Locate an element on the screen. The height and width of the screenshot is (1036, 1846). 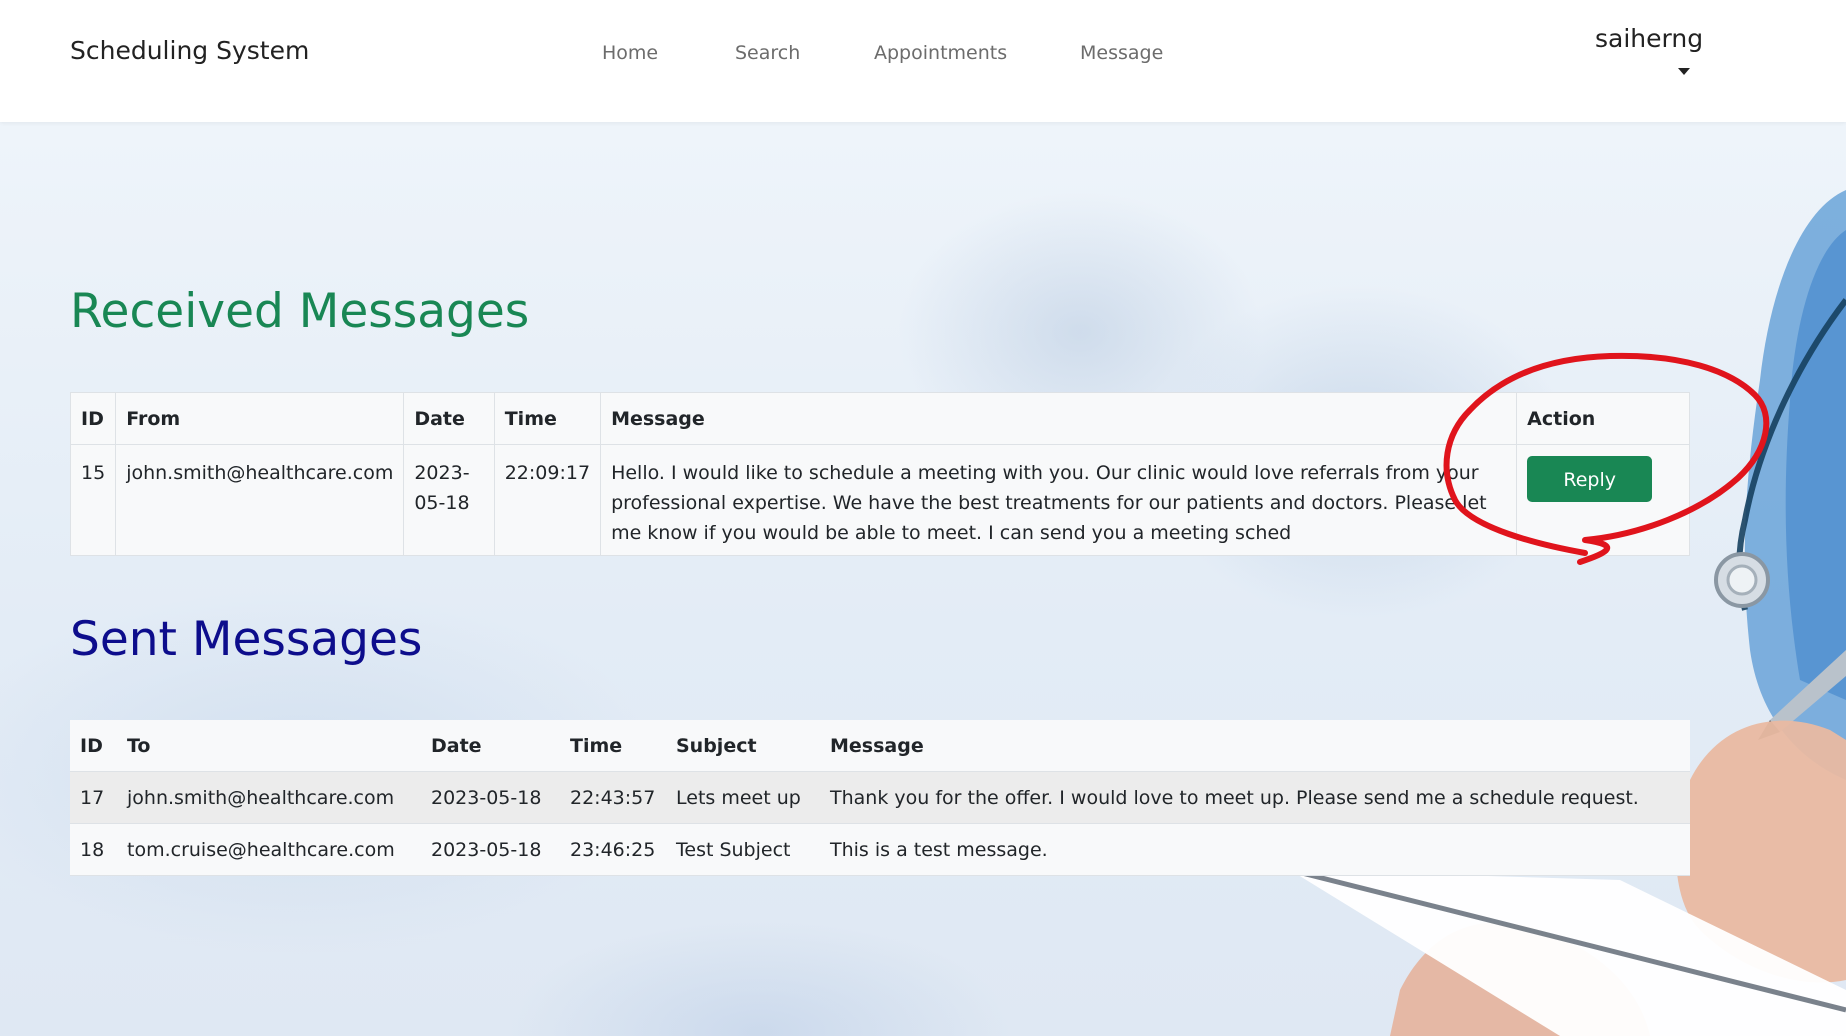
cell-message: This is a test message. is located at coordinates (1255, 849).